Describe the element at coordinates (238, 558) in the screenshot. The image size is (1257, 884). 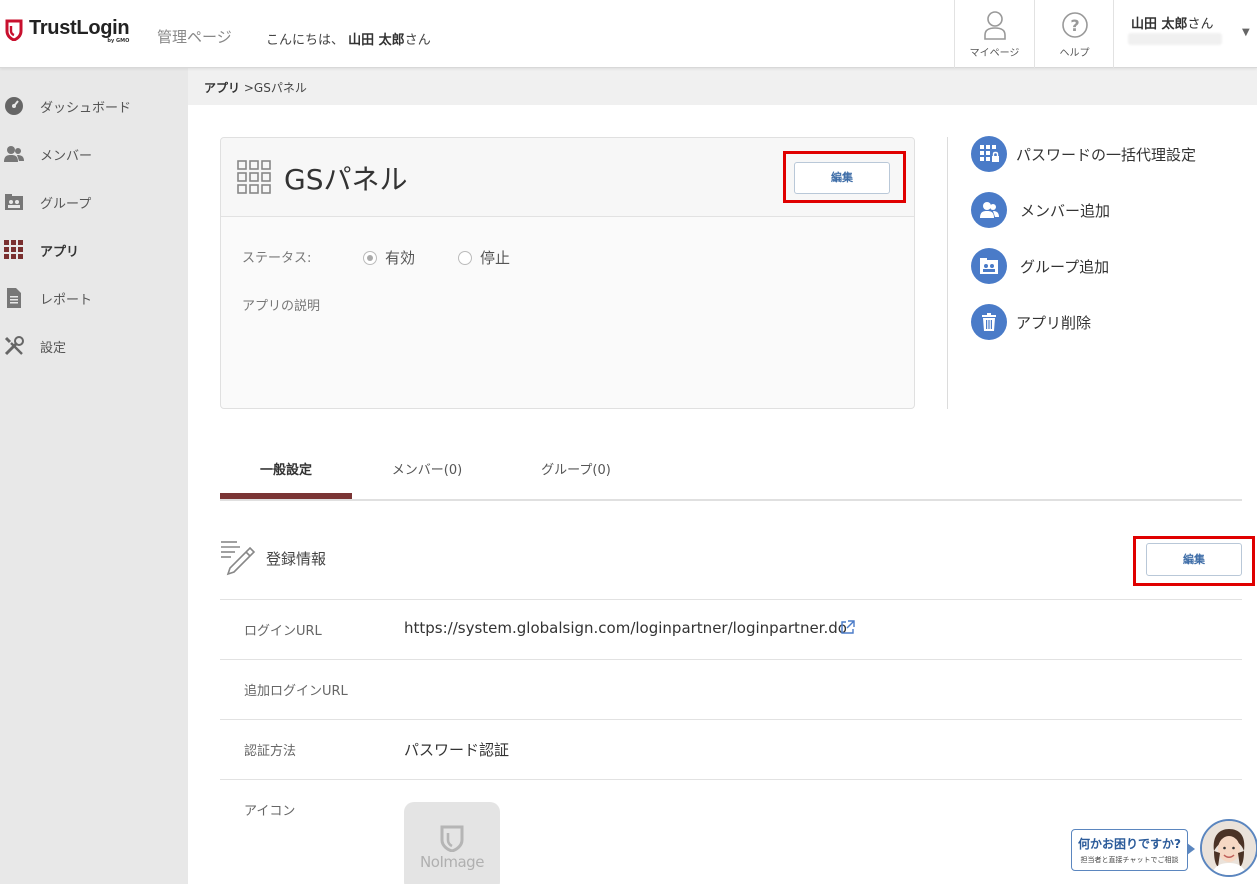
I see `edit-document-icon` at that location.